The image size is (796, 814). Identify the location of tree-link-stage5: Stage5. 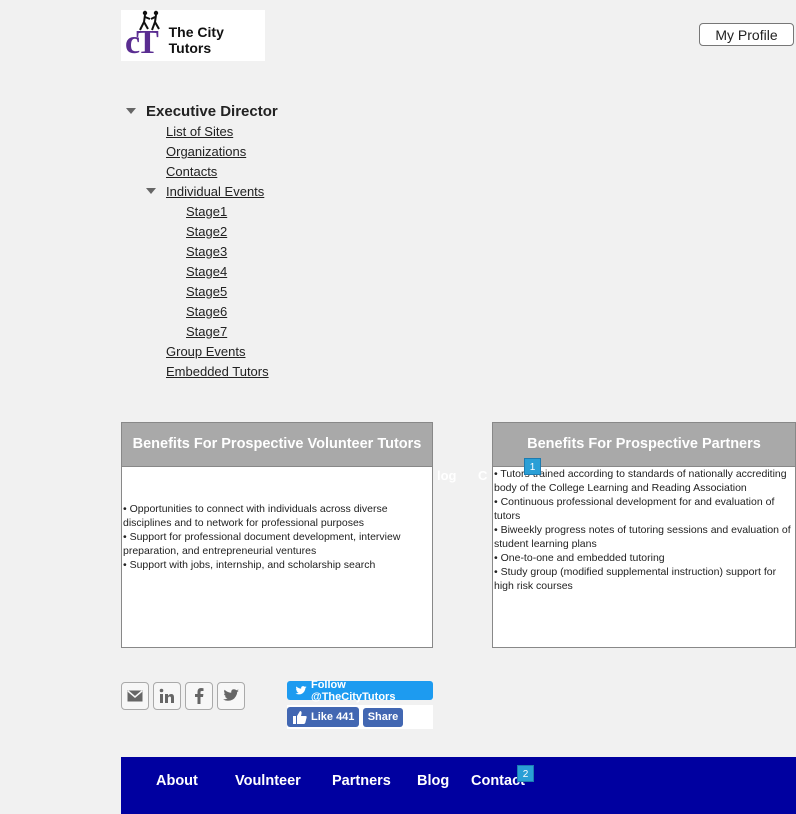
(206, 291).